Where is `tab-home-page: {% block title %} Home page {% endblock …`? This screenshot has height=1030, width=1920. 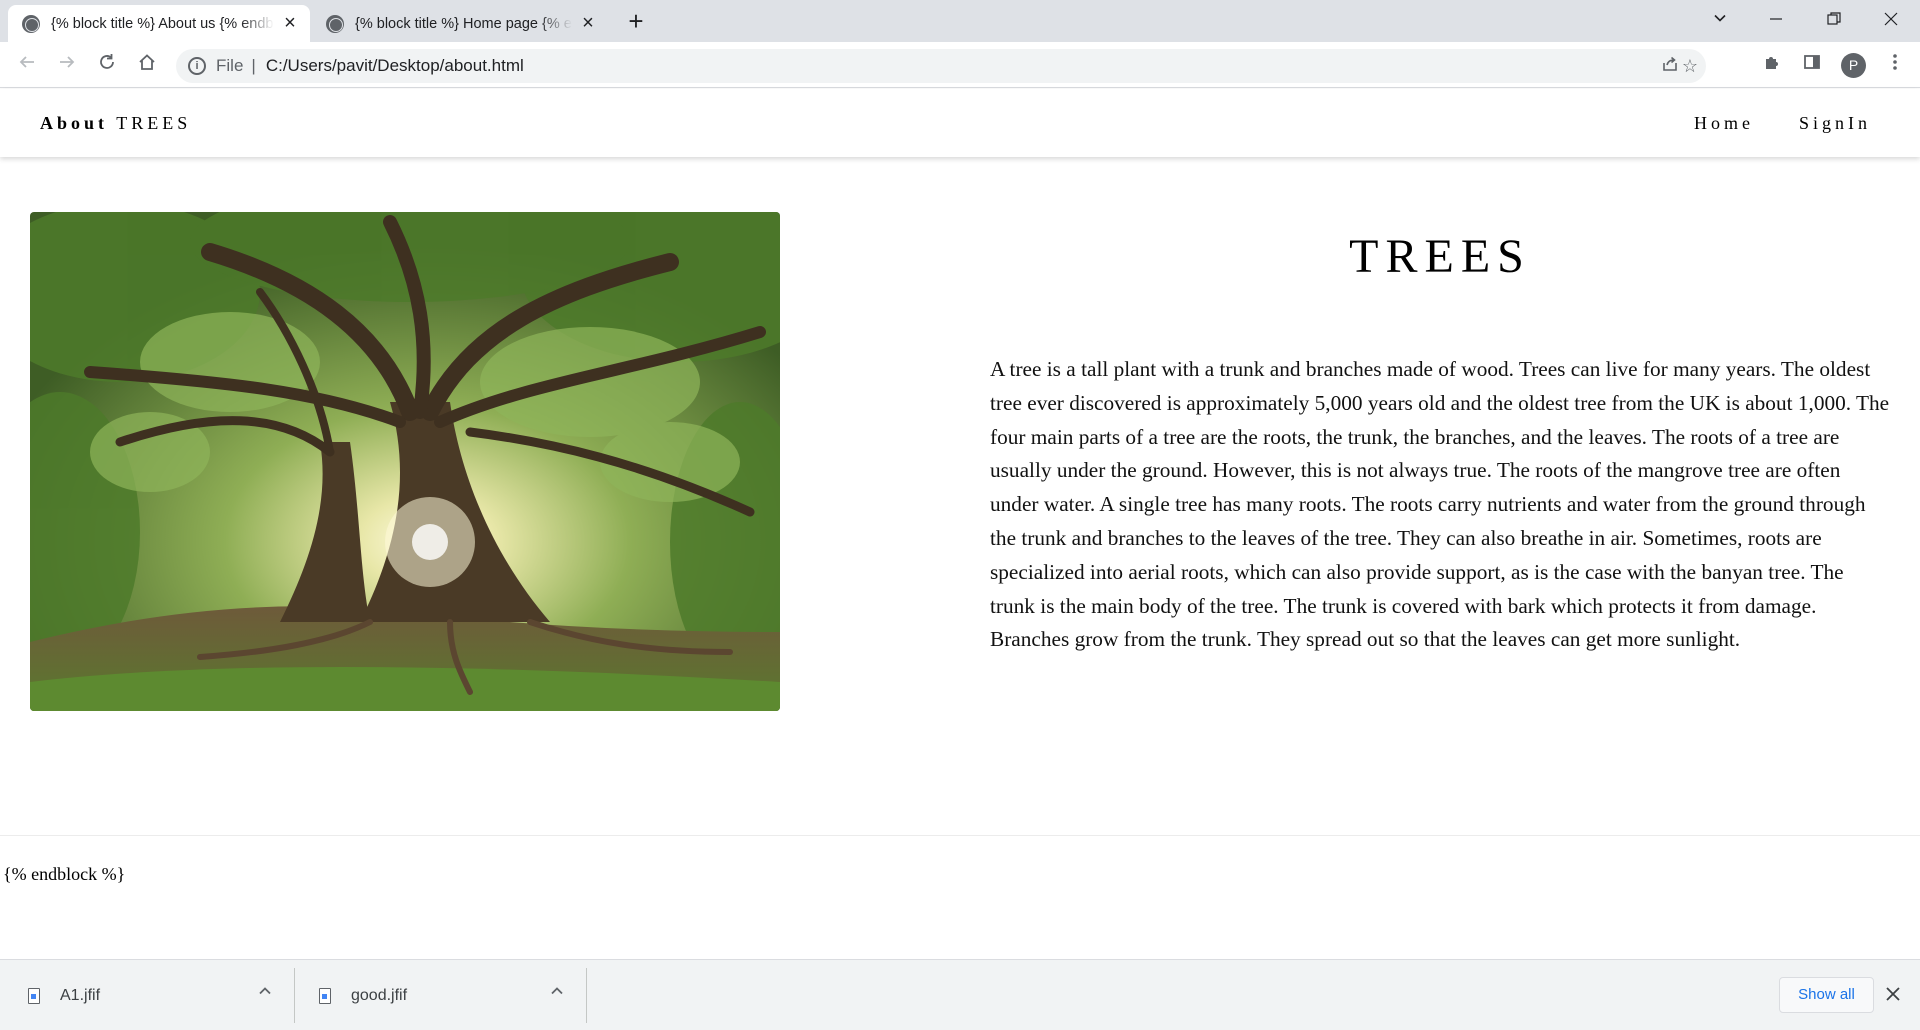 tab-home-page: {% block title %} Home page {% endblock … is located at coordinates (460, 23).